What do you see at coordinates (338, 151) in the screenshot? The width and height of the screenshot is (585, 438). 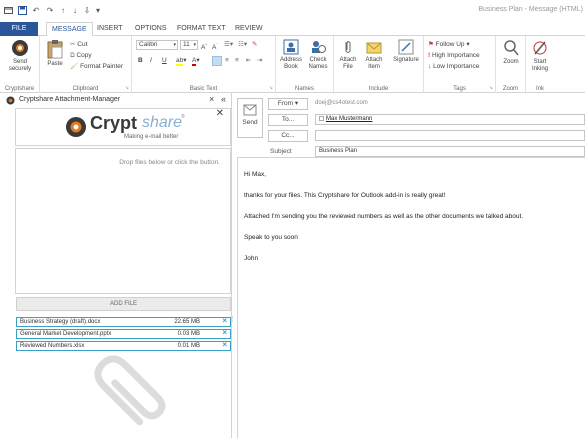 I see `subject-value: Business Plan` at bounding box center [338, 151].